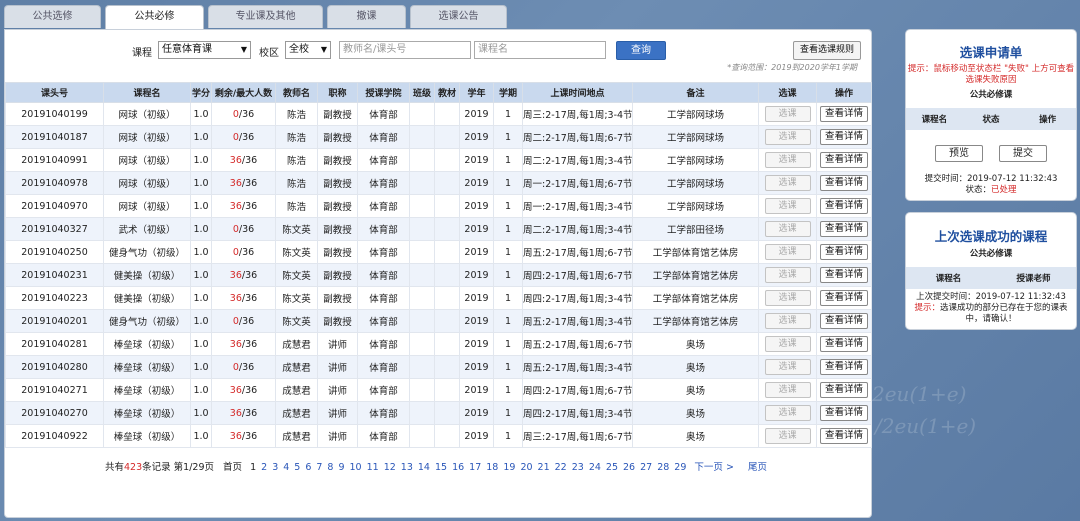 Image resolution: width=1080 pixels, height=521 pixels. Describe the element at coordinates (308, 467) in the screenshot. I see `page-link: 6` at that location.